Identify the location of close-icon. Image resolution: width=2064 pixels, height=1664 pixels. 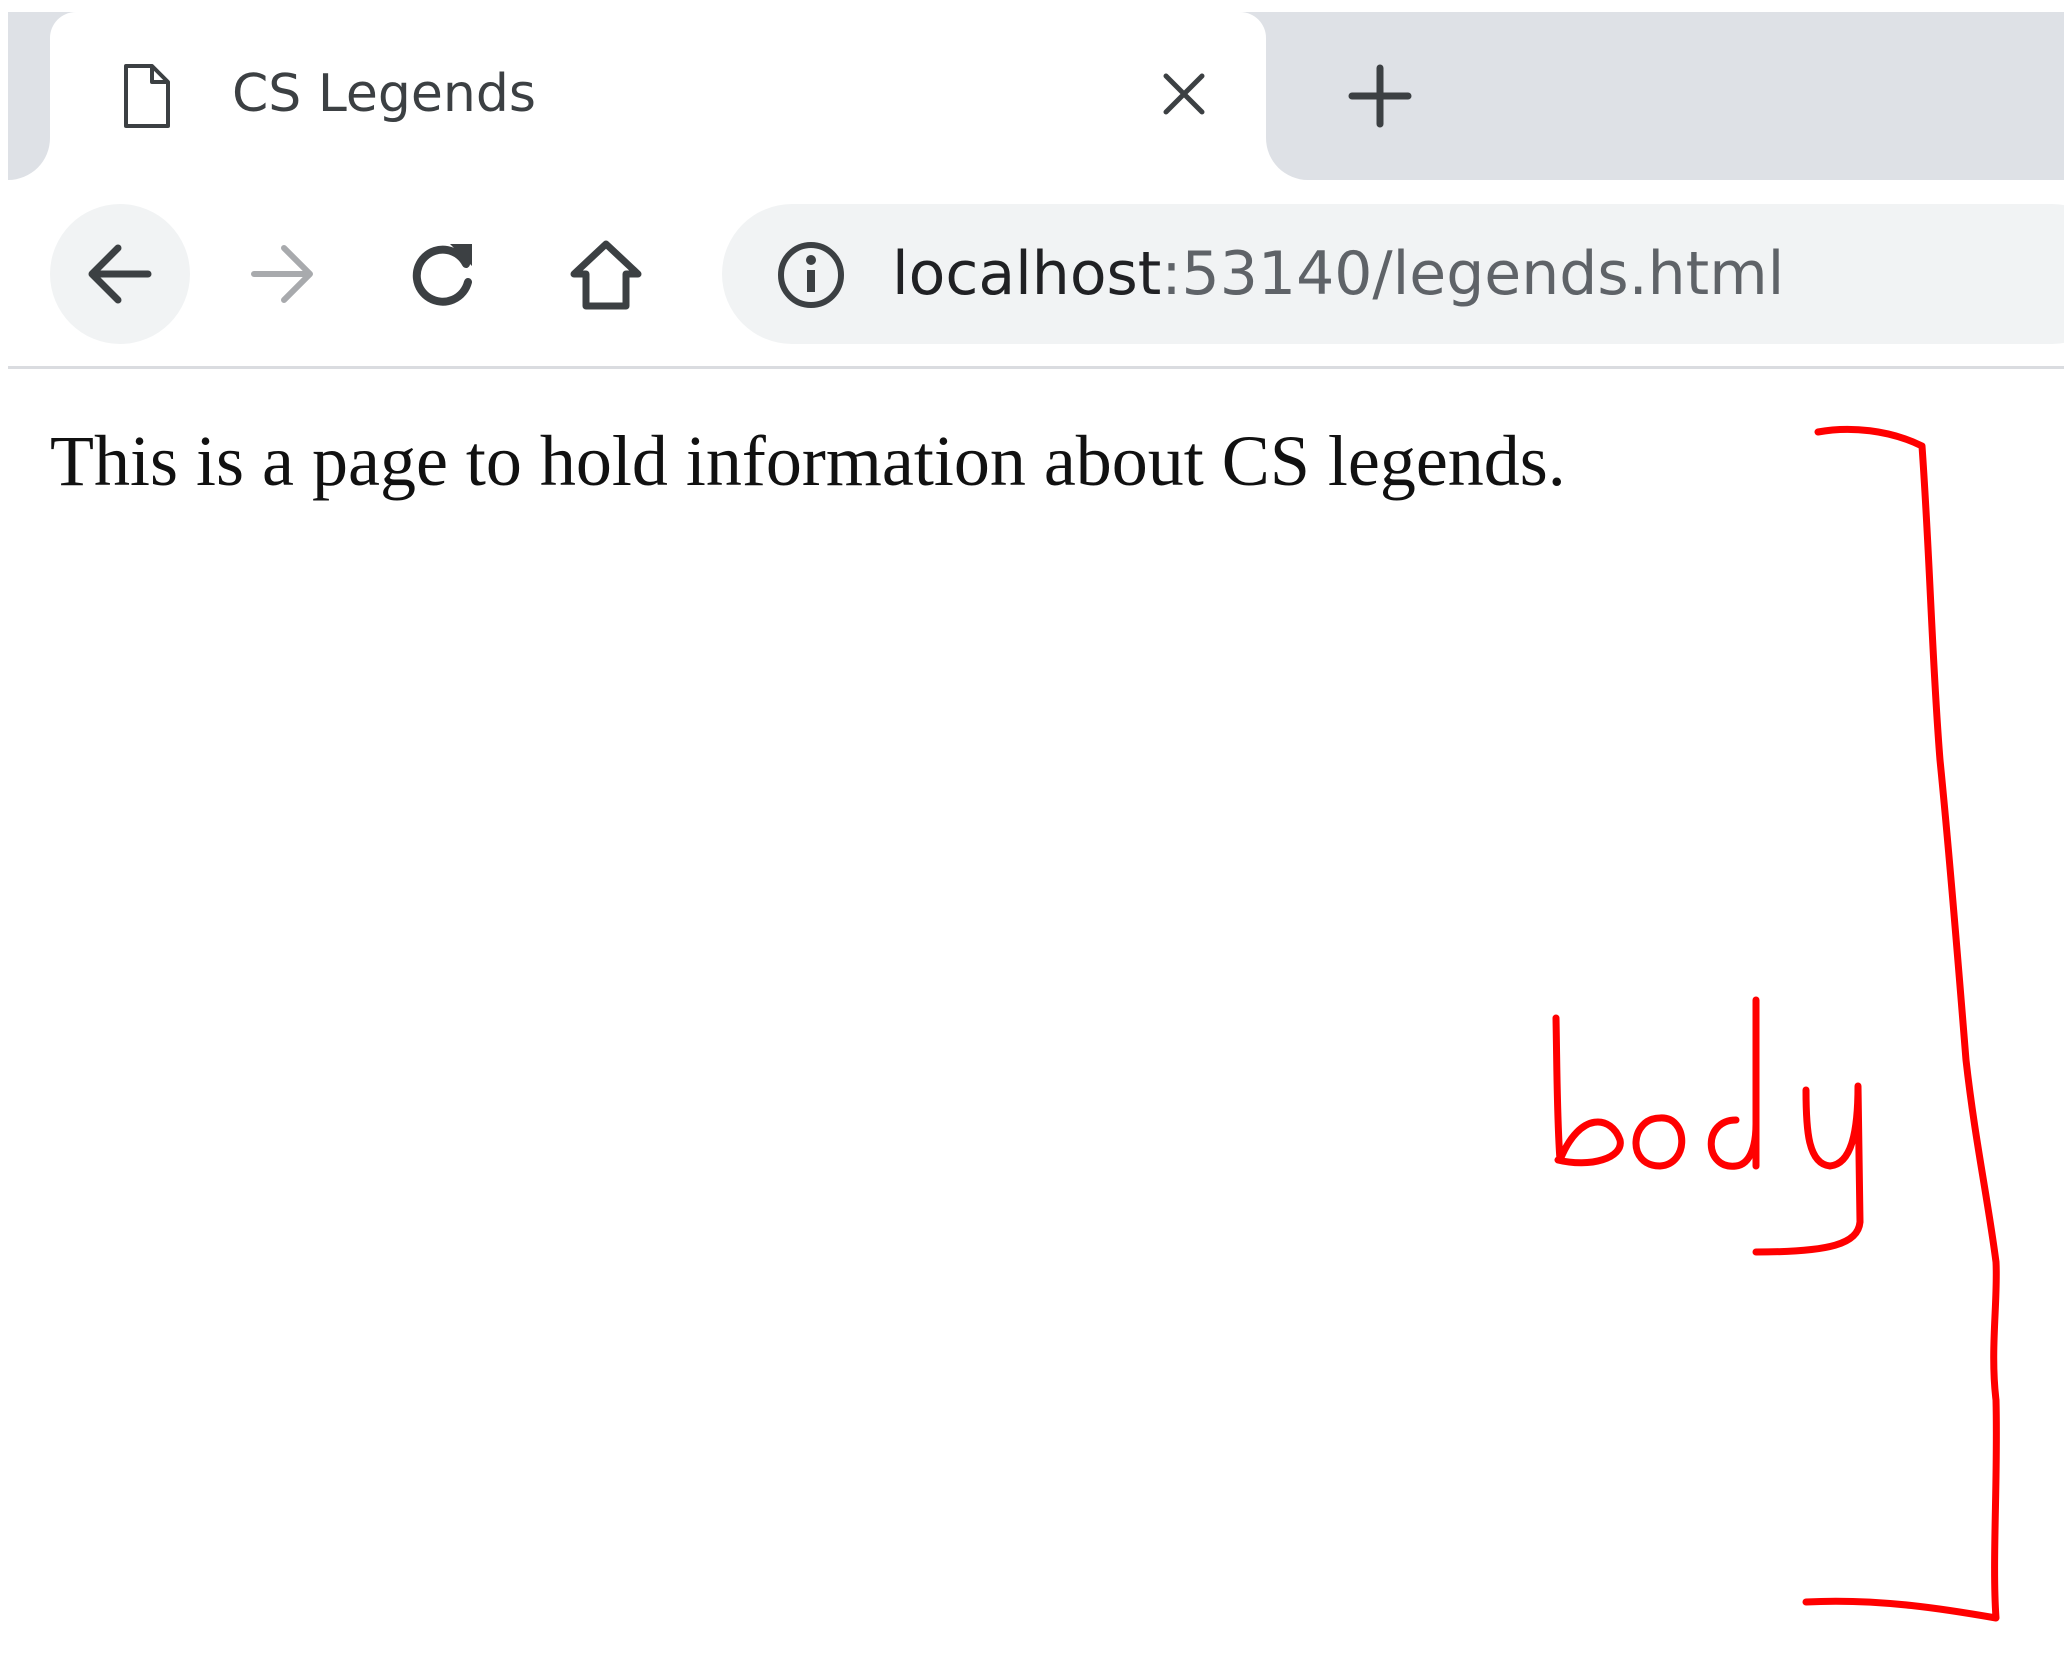
(1184, 94).